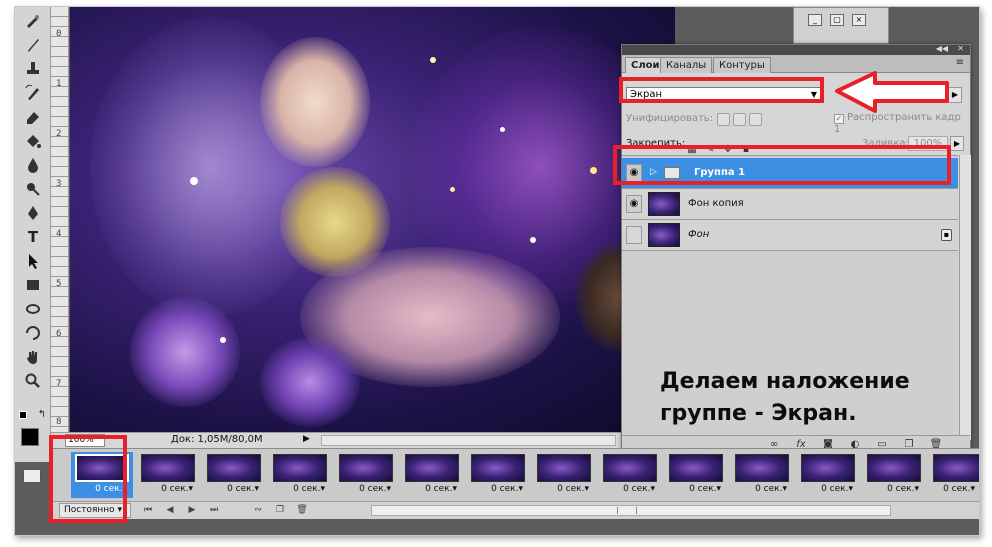 The image size is (992, 547). What do you see at coordinates (59, 422) in the screenshot?
I see `ruler-mark: 8` at bounding box center [59, 422].